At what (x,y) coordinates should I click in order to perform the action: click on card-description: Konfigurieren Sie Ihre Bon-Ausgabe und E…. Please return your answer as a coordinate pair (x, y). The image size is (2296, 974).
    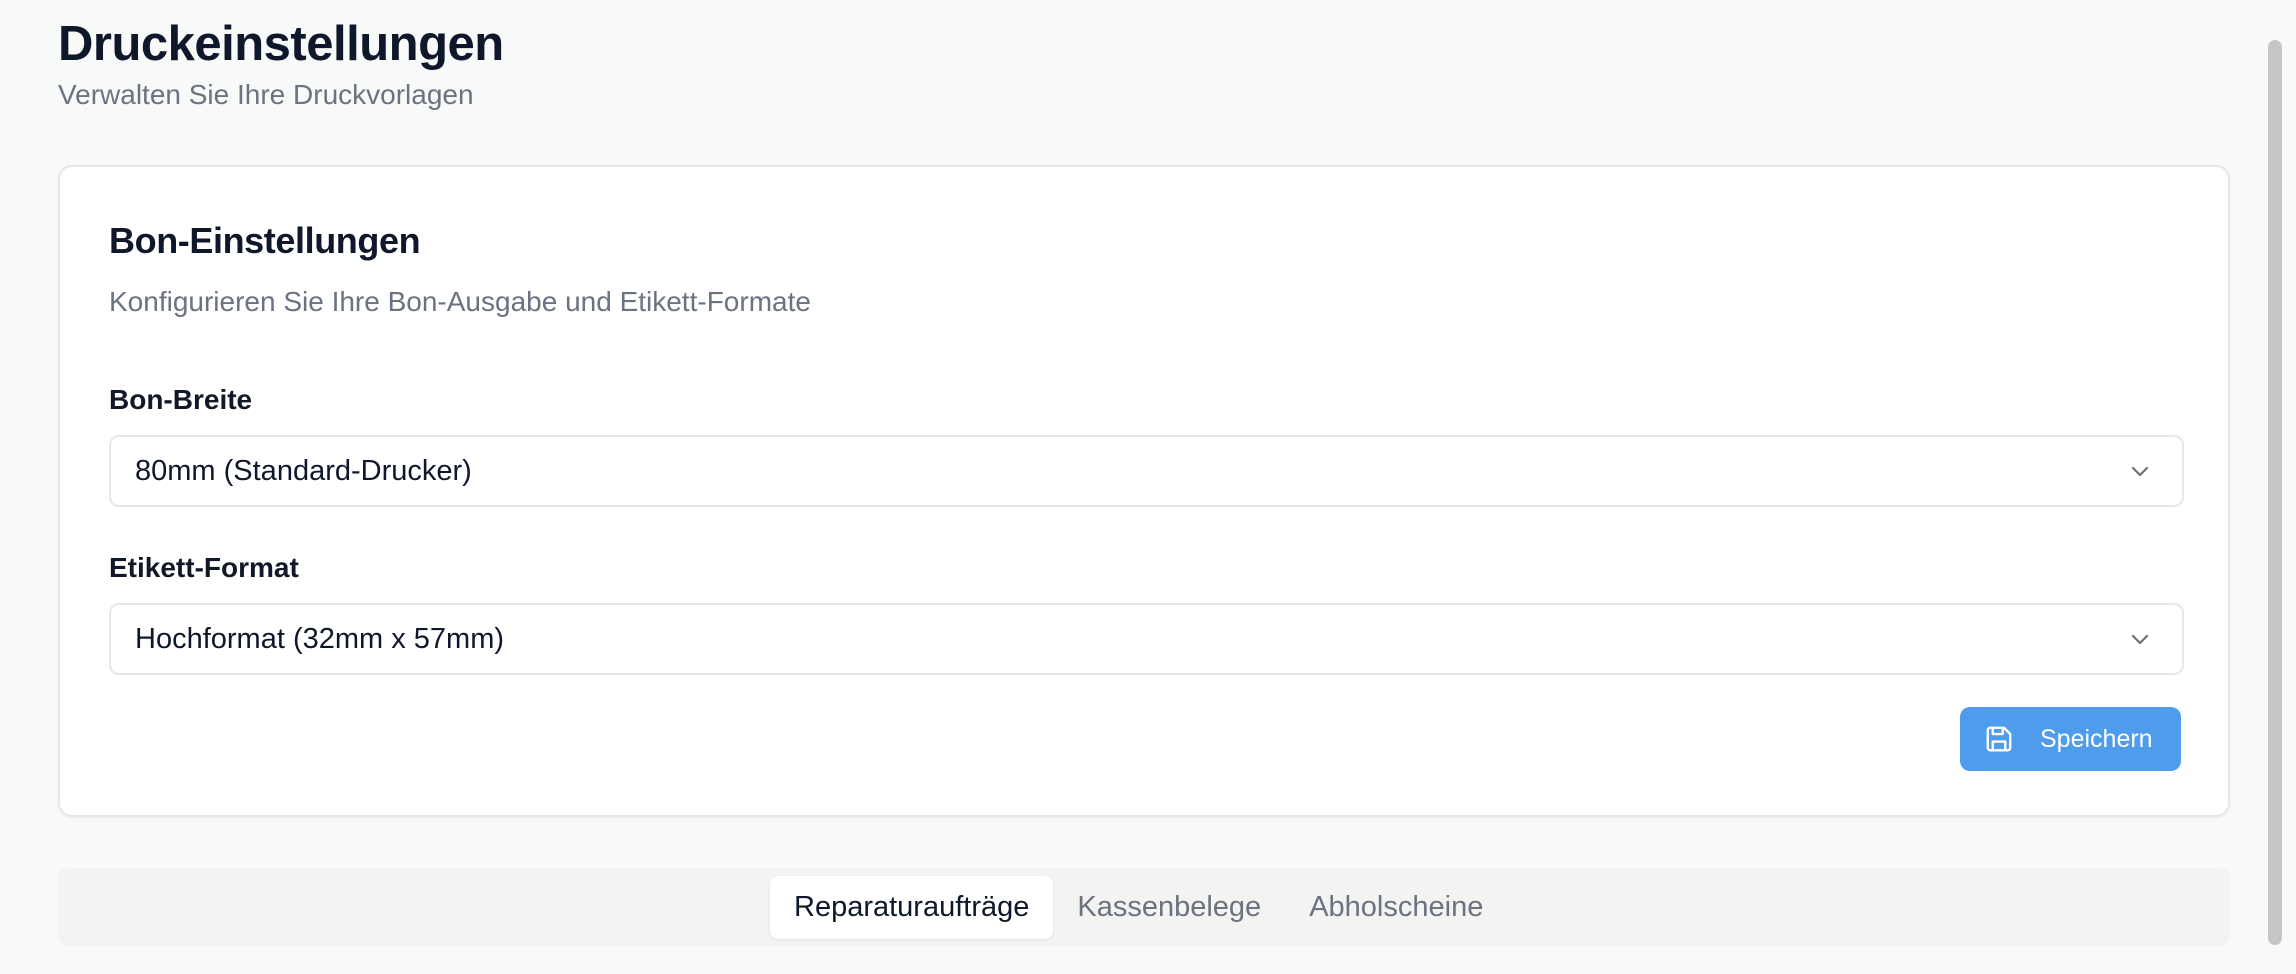
    Looking at the image, I should click on (460, 301).